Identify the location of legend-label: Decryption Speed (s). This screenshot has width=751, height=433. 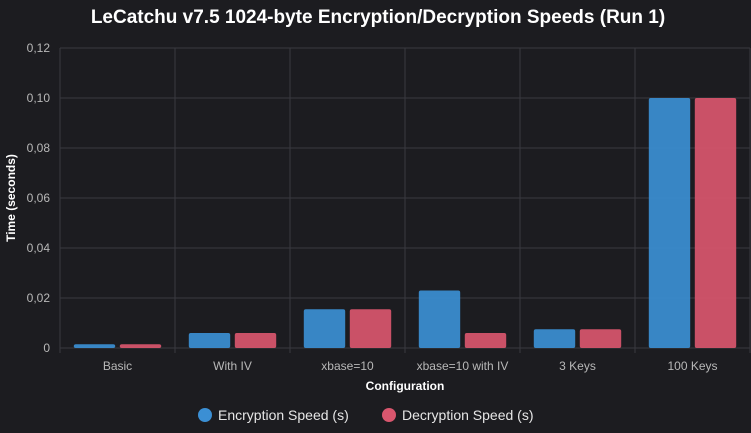
(468, 415).